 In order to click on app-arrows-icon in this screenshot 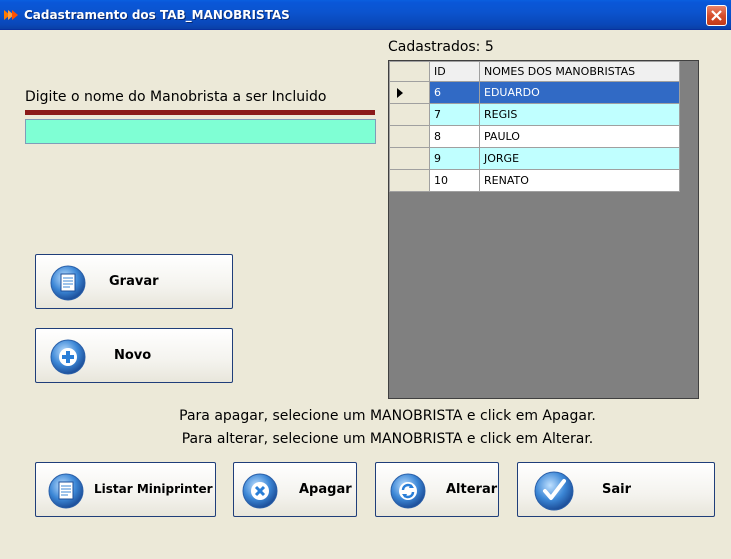, I will do `click(11, 15)`.